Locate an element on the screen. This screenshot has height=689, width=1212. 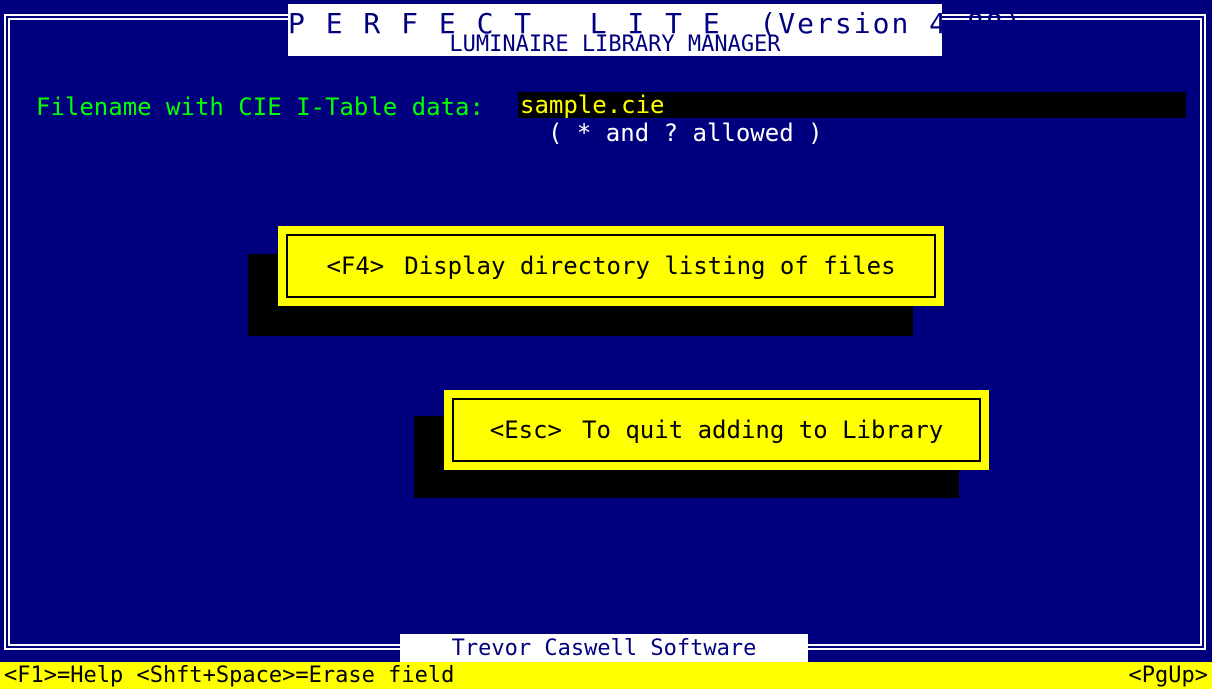
quit-button: <Esc> To quit adding to Library is located at coordinates (716, 430).